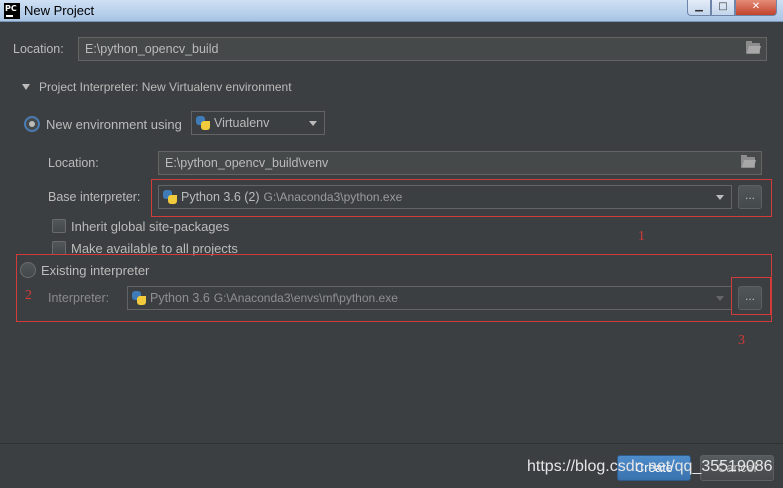  Describe the element at coordinates (391, 443) in the screenshot. I see `footer-divider` at that location.